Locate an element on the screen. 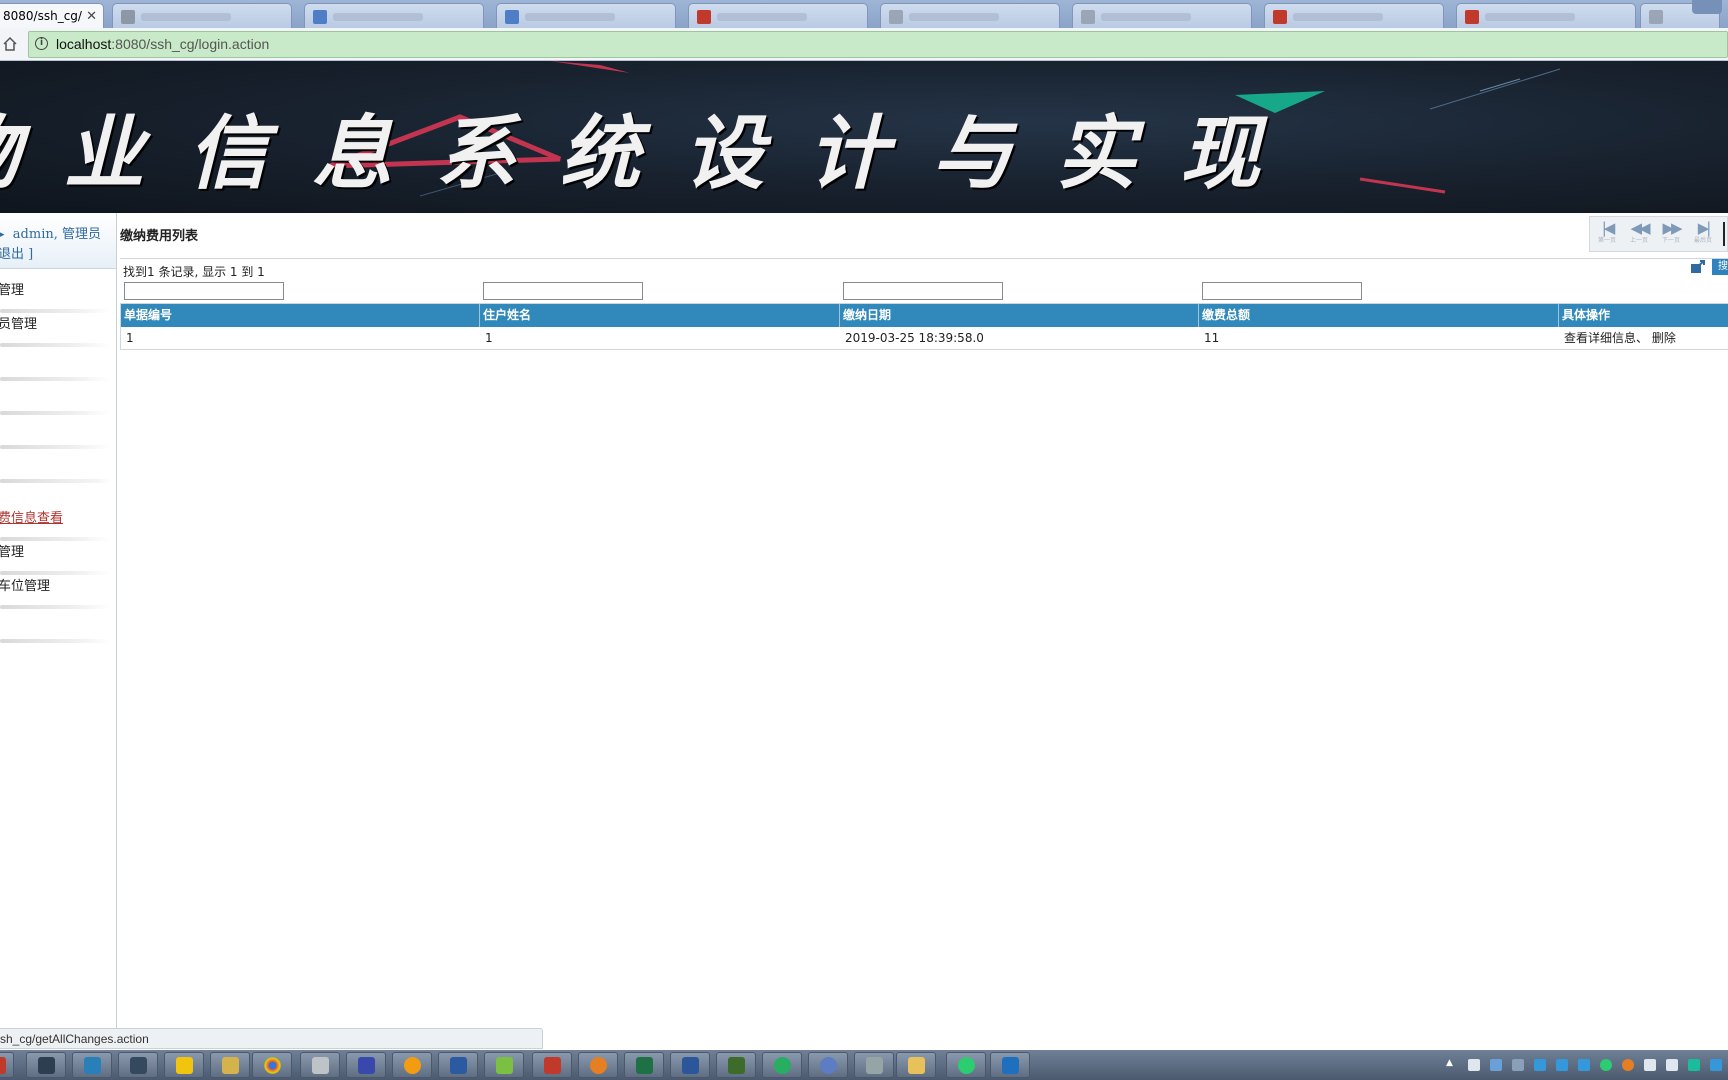 The width and height of the screenshot is (1728, 1080). prev-page-button: ◀◀ 上一页 is located at coordinates (1639, 234).